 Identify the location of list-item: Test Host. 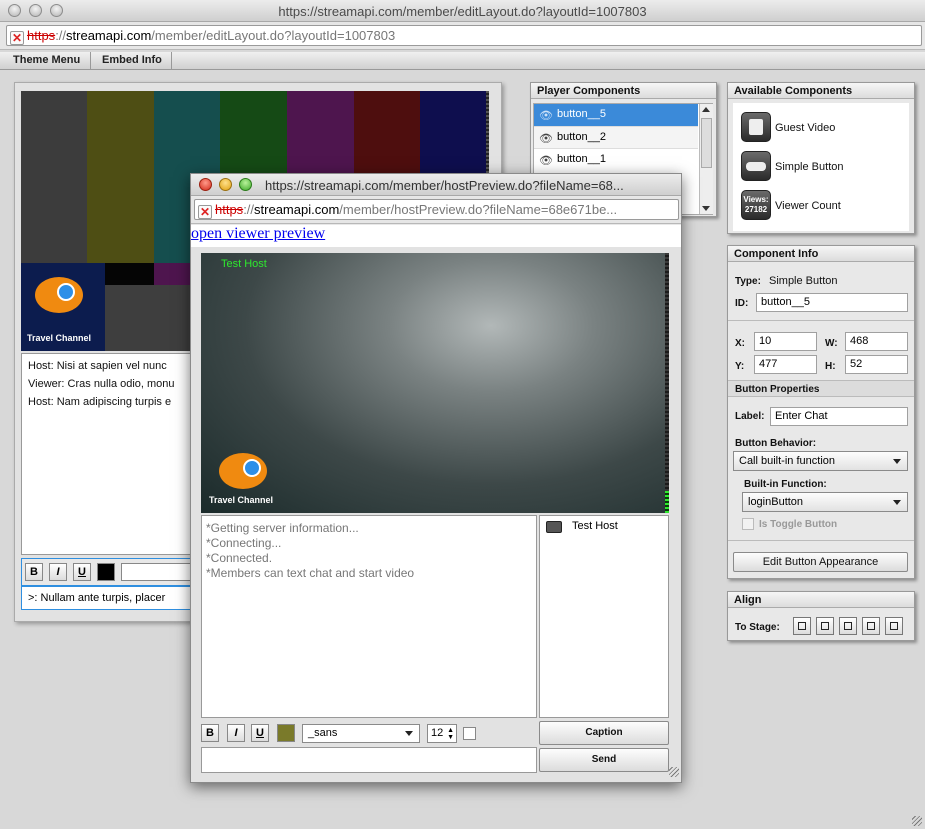
(604, 528).